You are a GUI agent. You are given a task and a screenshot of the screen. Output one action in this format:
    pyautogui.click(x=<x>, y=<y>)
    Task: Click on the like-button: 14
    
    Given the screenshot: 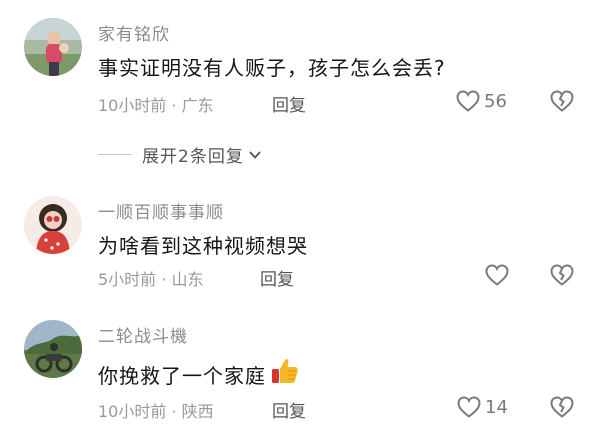 What is the action you would take?
    pyautogui.click(x=482, y=407)
    